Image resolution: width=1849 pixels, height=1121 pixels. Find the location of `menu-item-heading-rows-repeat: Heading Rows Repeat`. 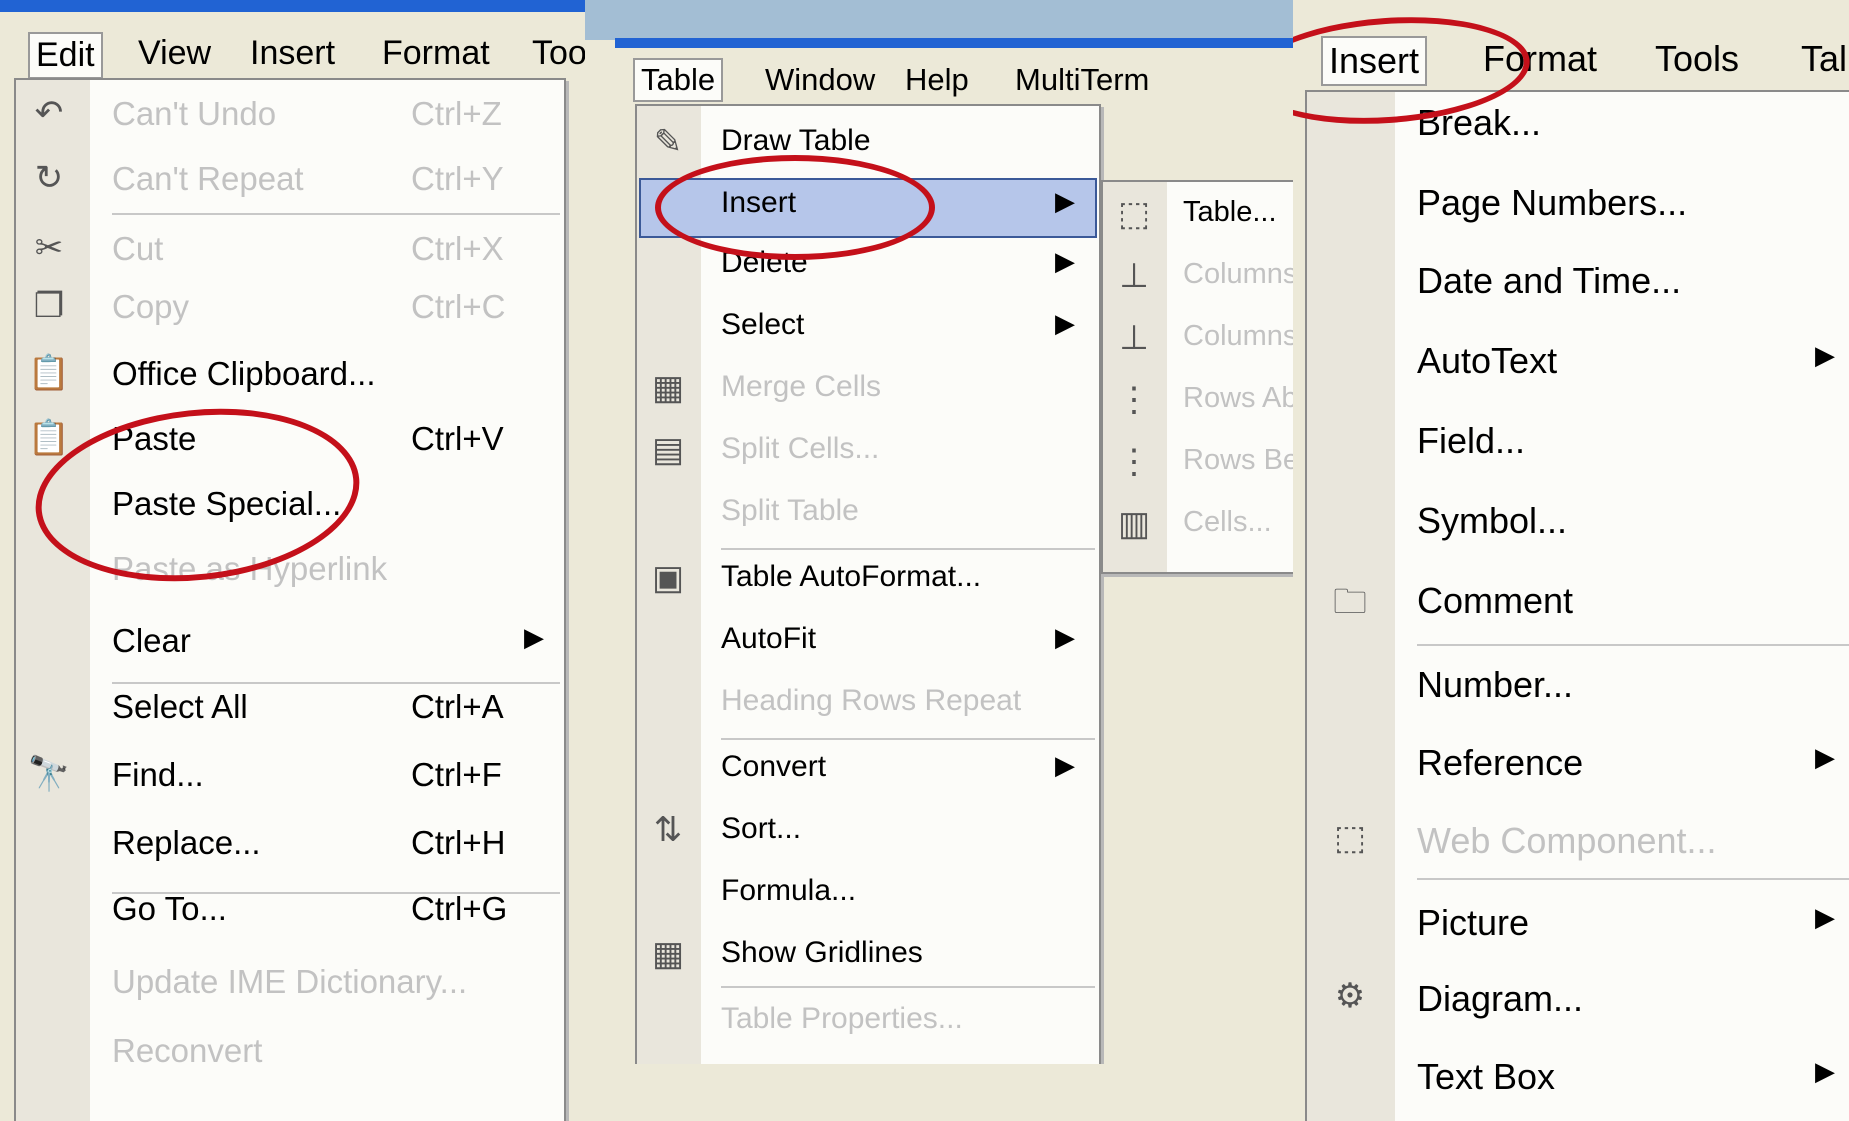

menu-item-heading-rows-repeat: Heading Rows Repeat is located at coordinates (868, 704).